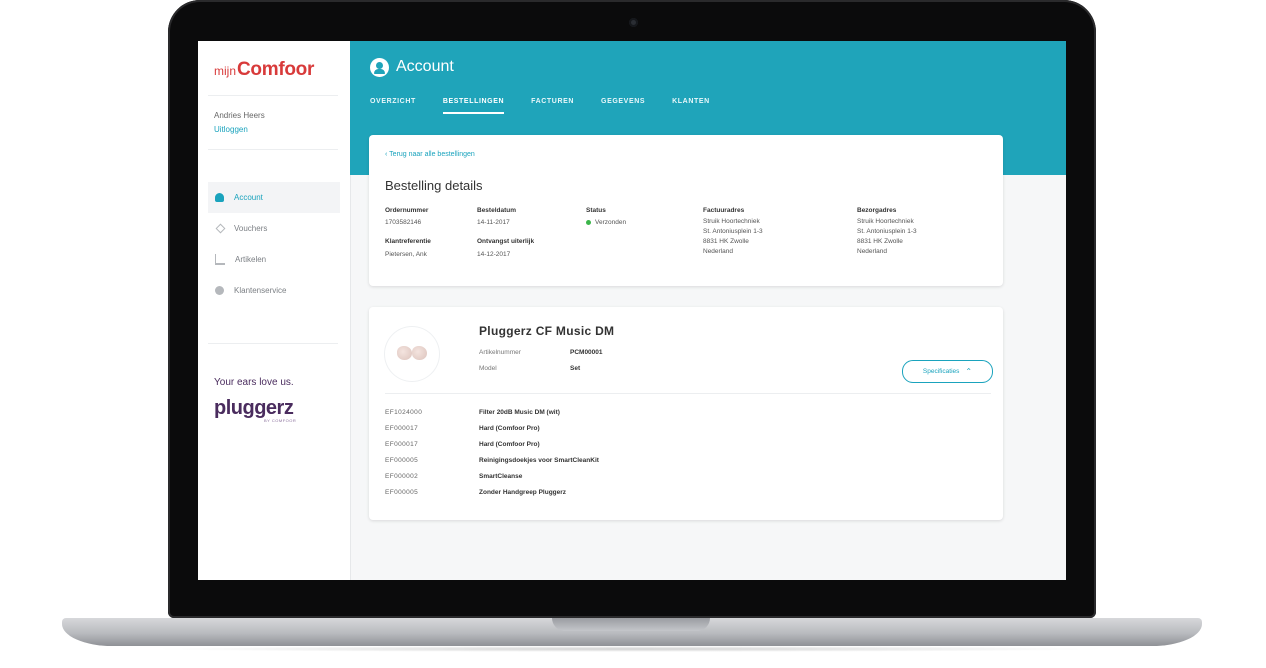  What do you see at coordinates (254, 408) in the screenshot?
I see `pluggerz-logo: pluggerz` at bounding box center [254, 408].